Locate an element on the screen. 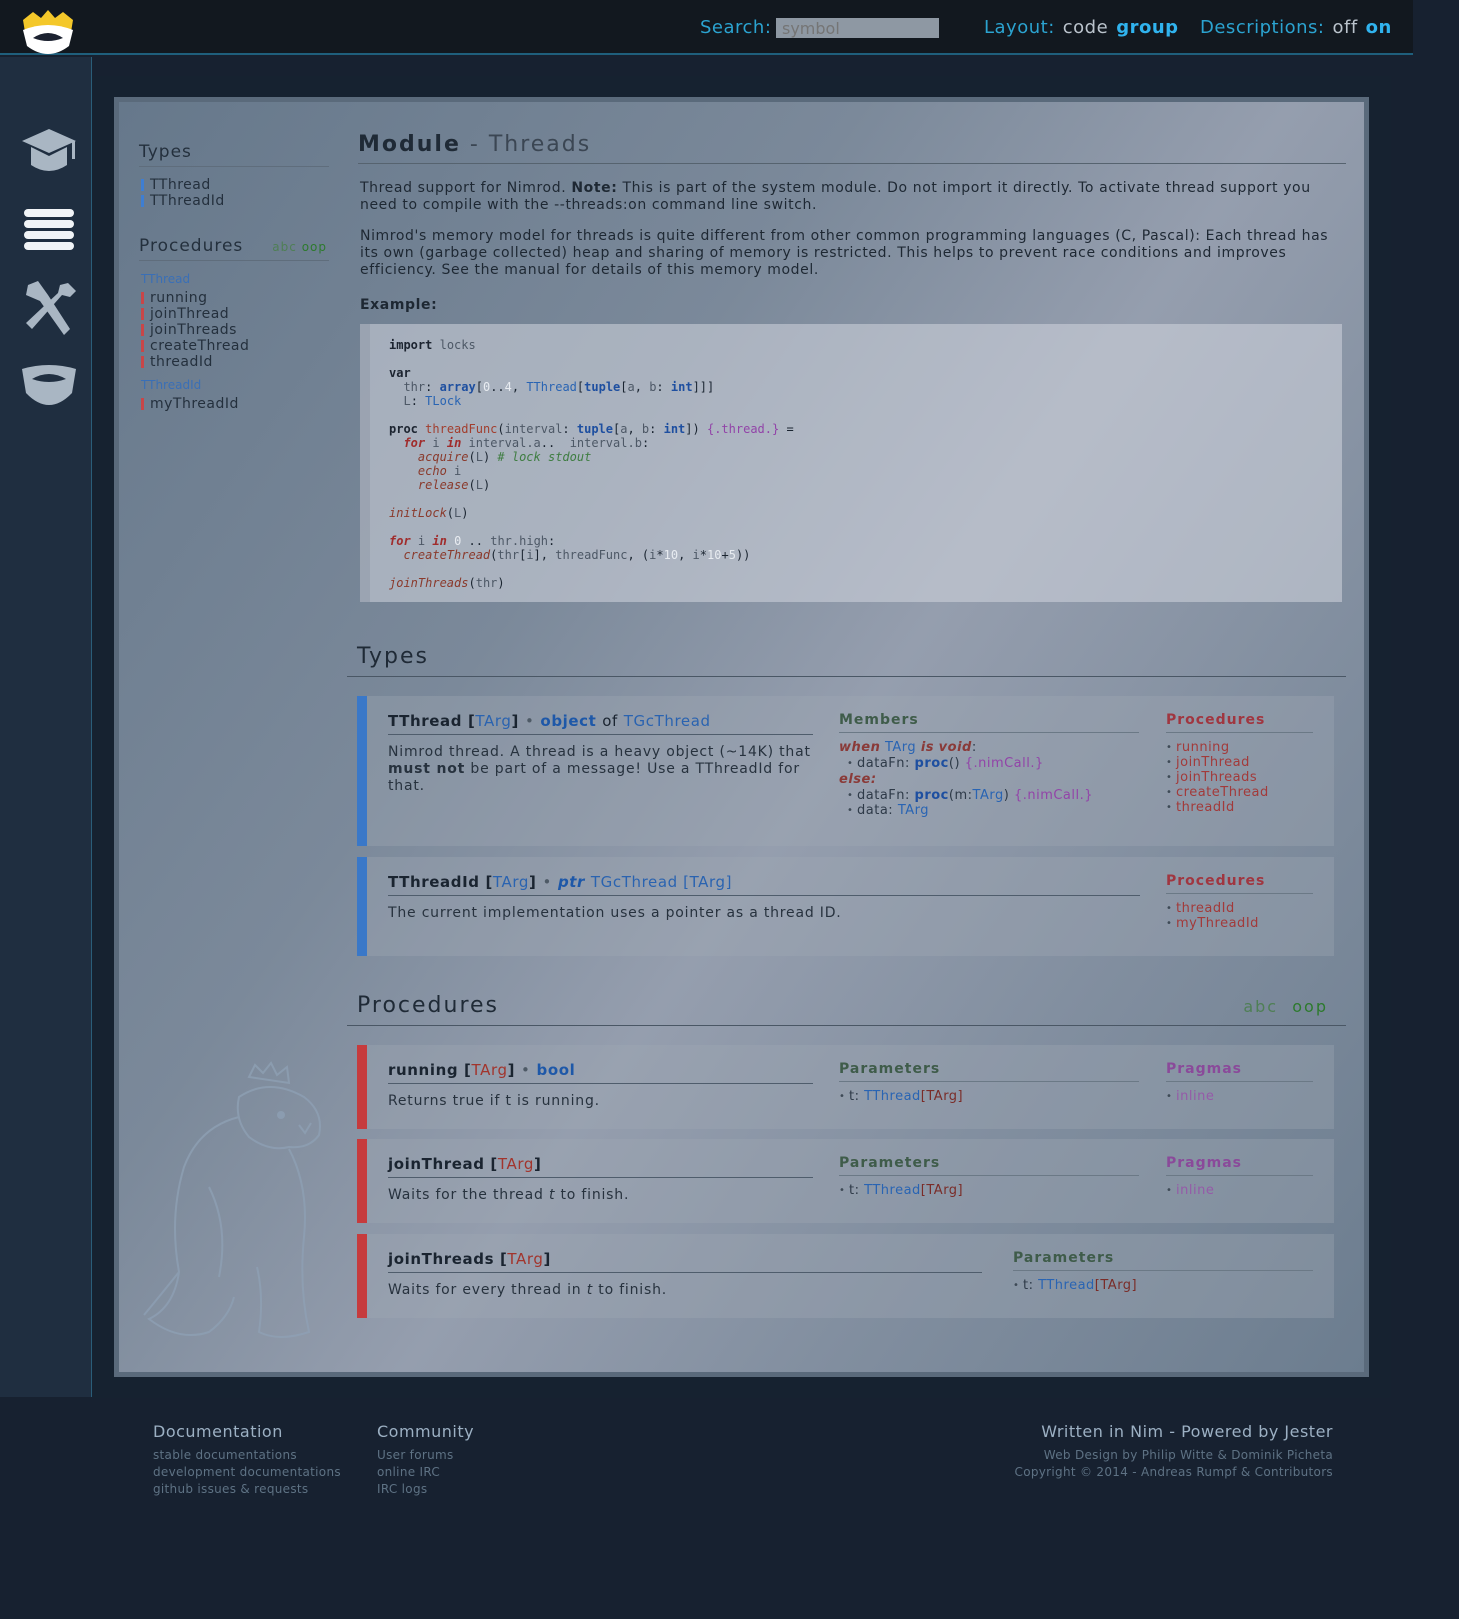 This screenshot has width=1459, height=1619. descriptions-label: Descriptions: is located at coordinates (1262, 27).